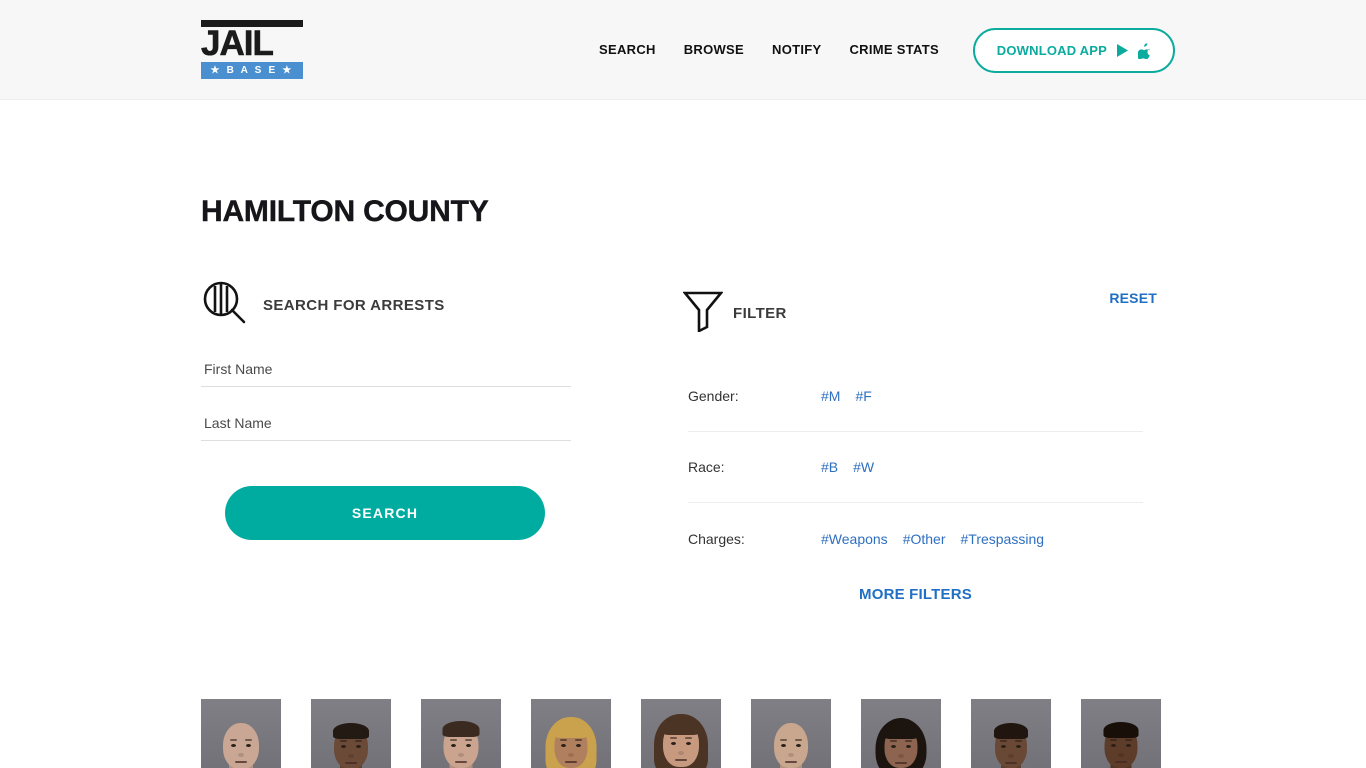 The height and width of the screenshot is (768, 1366). Describe the element at coordinates (829, 467) in the screenshot. I see `filter-tag-race-b: #B` at that location.